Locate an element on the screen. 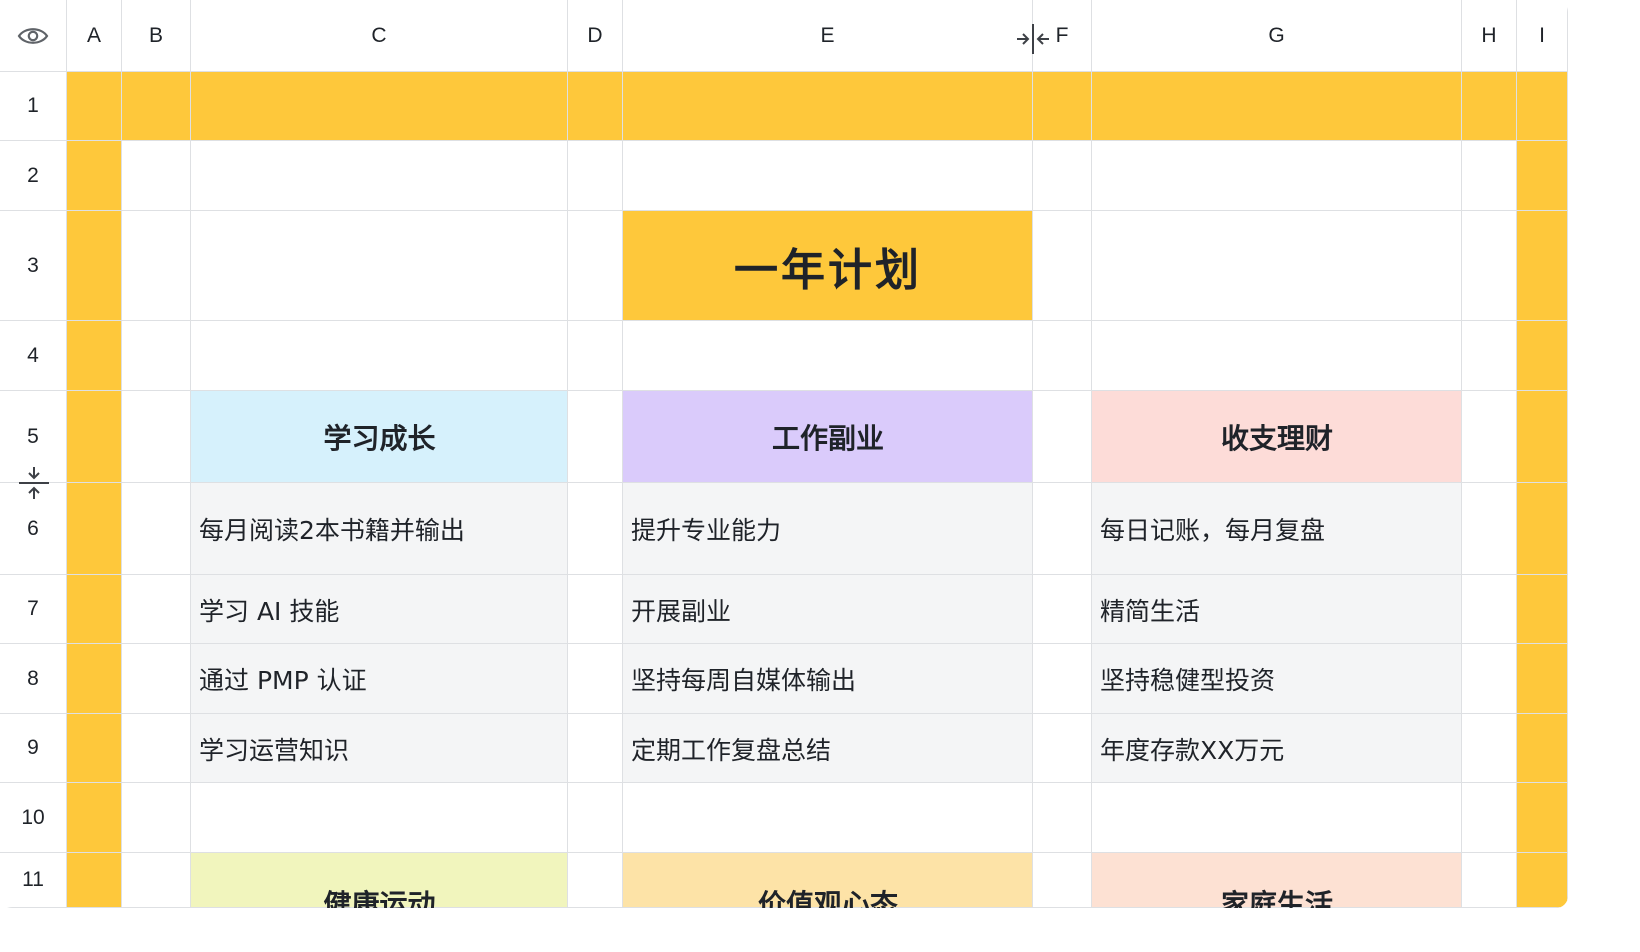  column-header-a: A is located at coordinates (94, 36).